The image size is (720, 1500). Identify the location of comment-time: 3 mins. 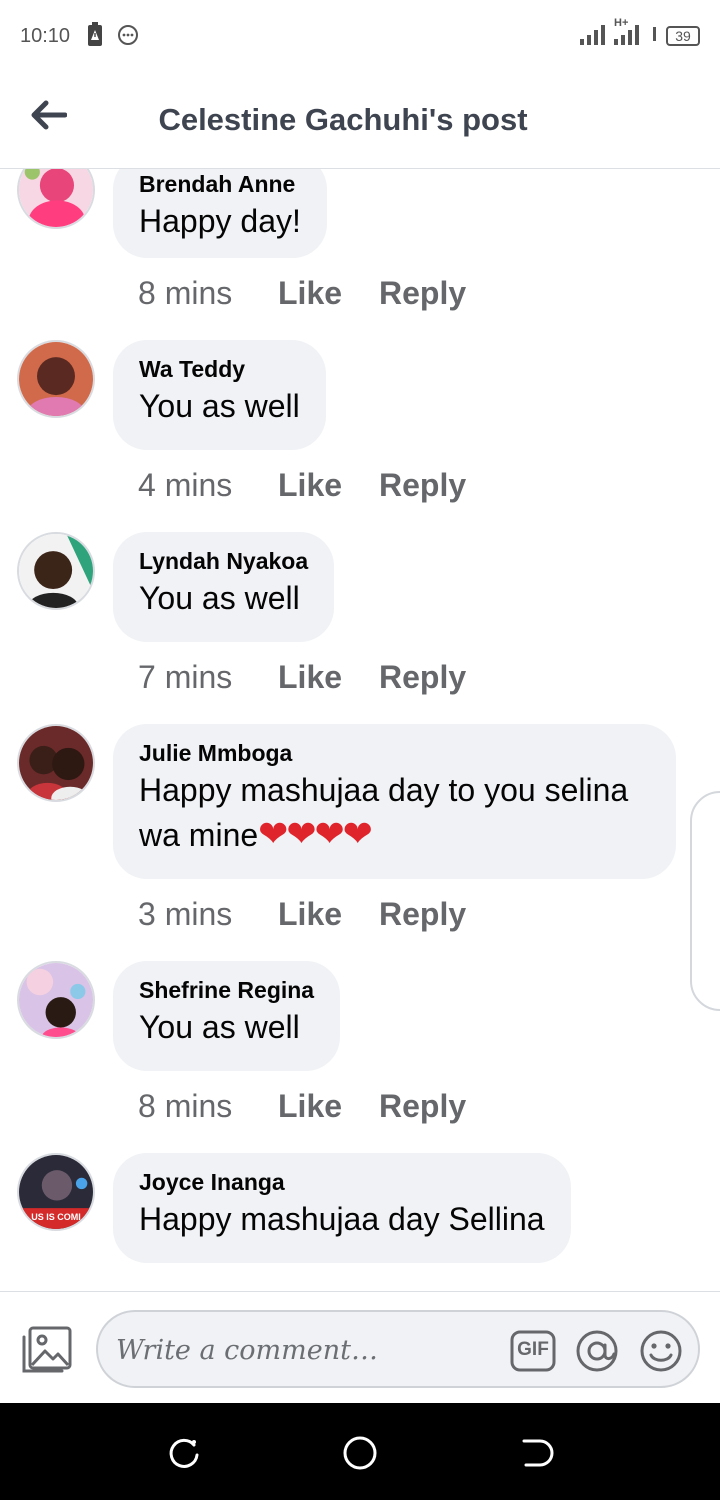
(208, 914).